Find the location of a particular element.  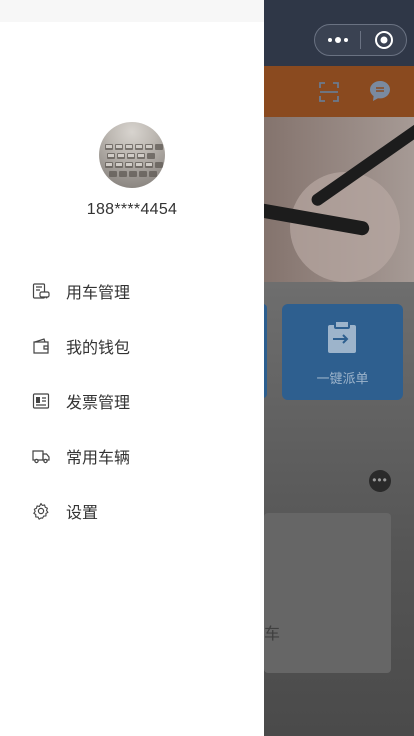

clipboard-arrow-icon is located at coordinates (342, 336).